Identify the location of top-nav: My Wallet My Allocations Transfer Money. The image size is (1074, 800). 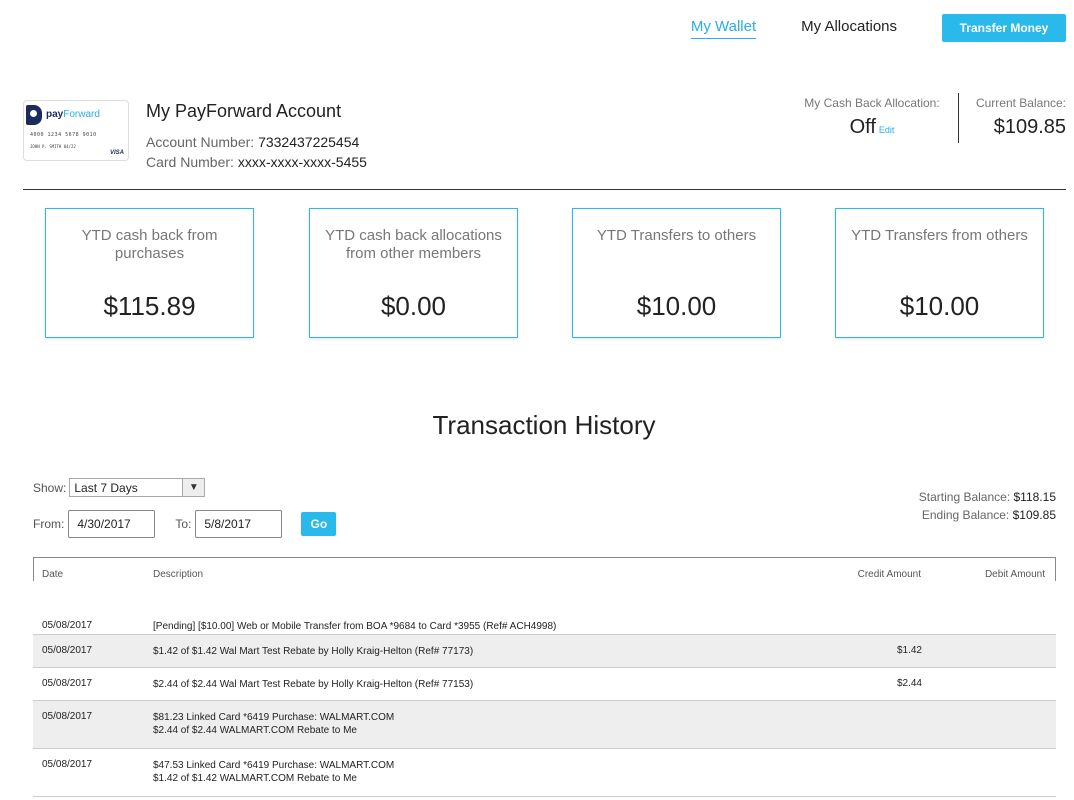
(878, 28).